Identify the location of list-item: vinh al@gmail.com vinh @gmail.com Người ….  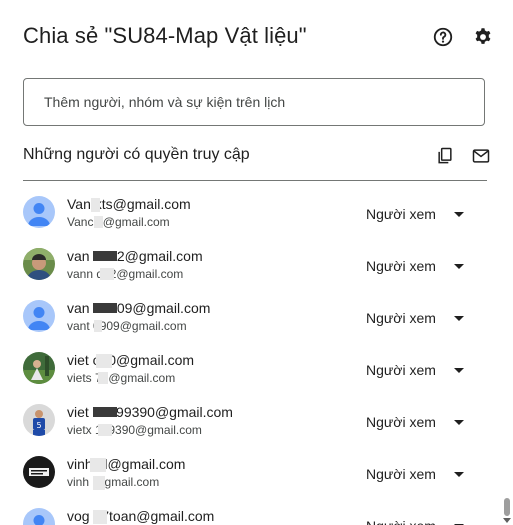
(250, 467).